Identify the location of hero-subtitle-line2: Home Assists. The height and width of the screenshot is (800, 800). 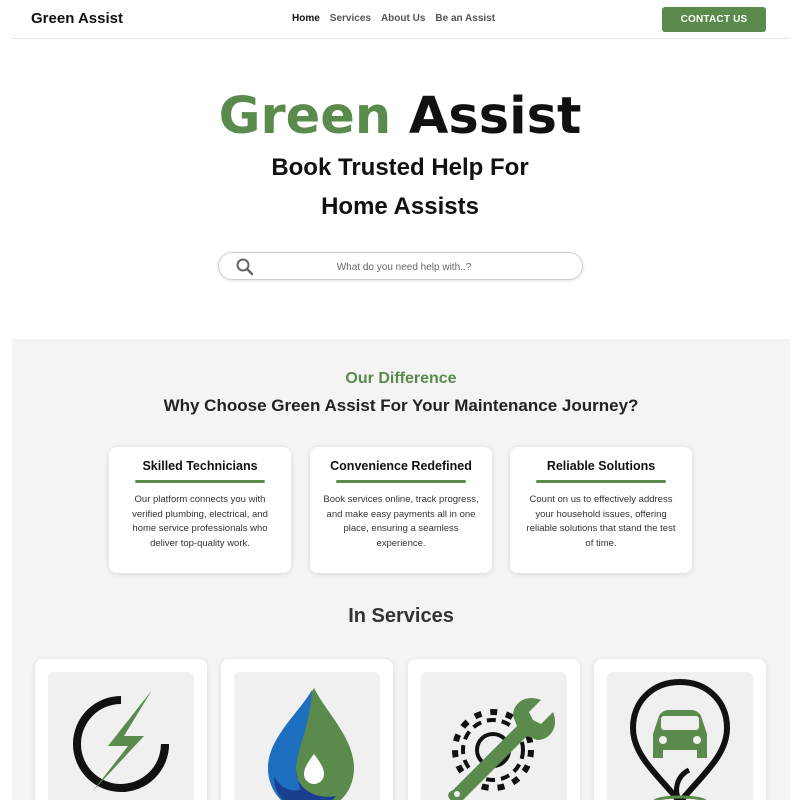
(400, 206).